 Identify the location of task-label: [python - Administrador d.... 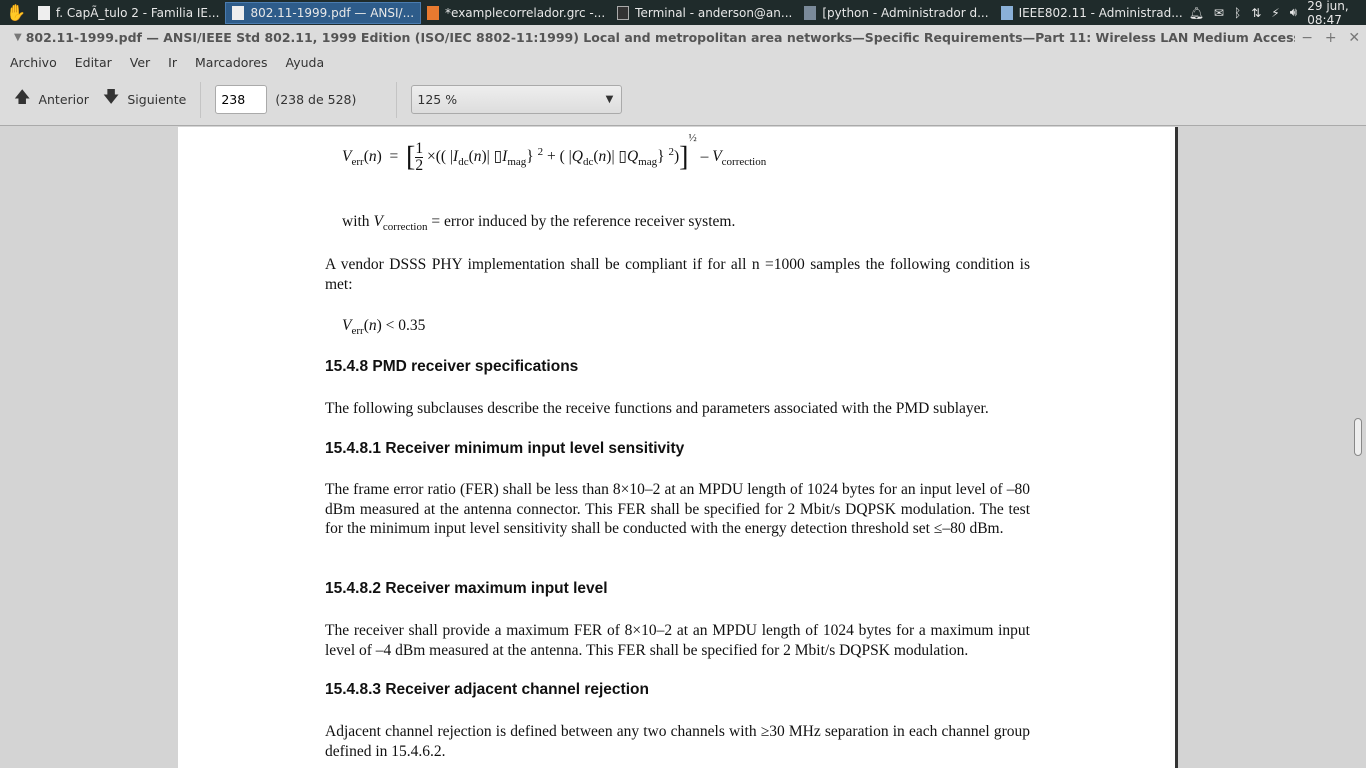
(905, 12).